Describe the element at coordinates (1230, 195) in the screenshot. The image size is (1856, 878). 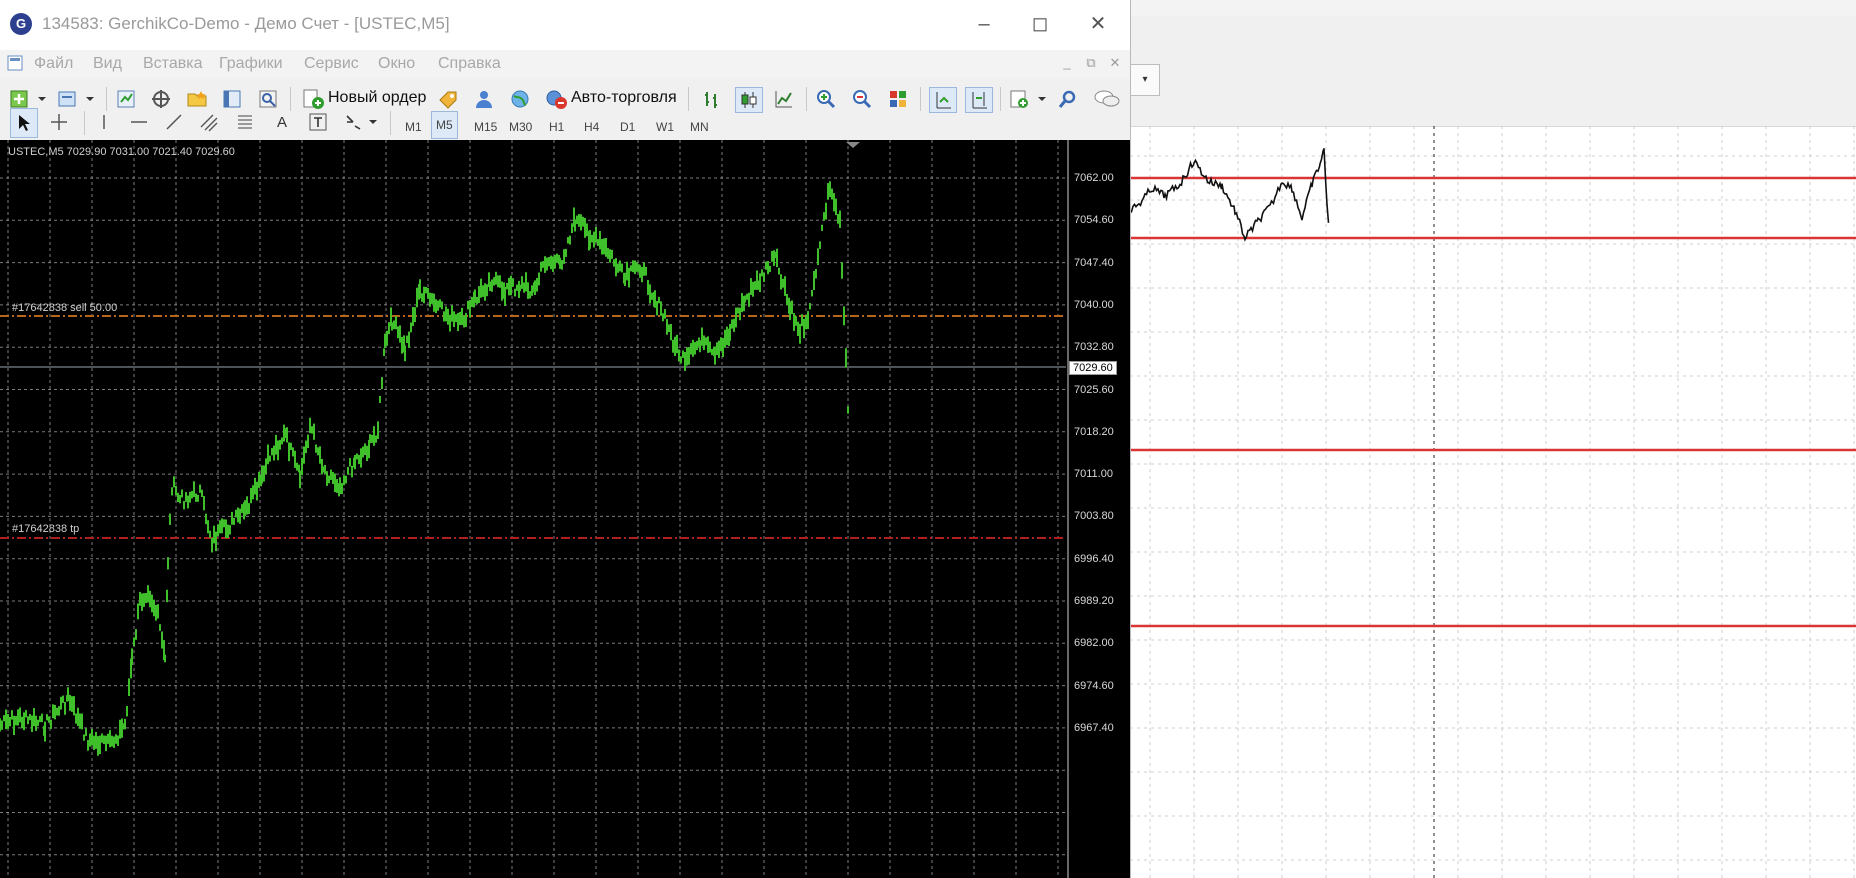
I see `bg-price-line` at that location.